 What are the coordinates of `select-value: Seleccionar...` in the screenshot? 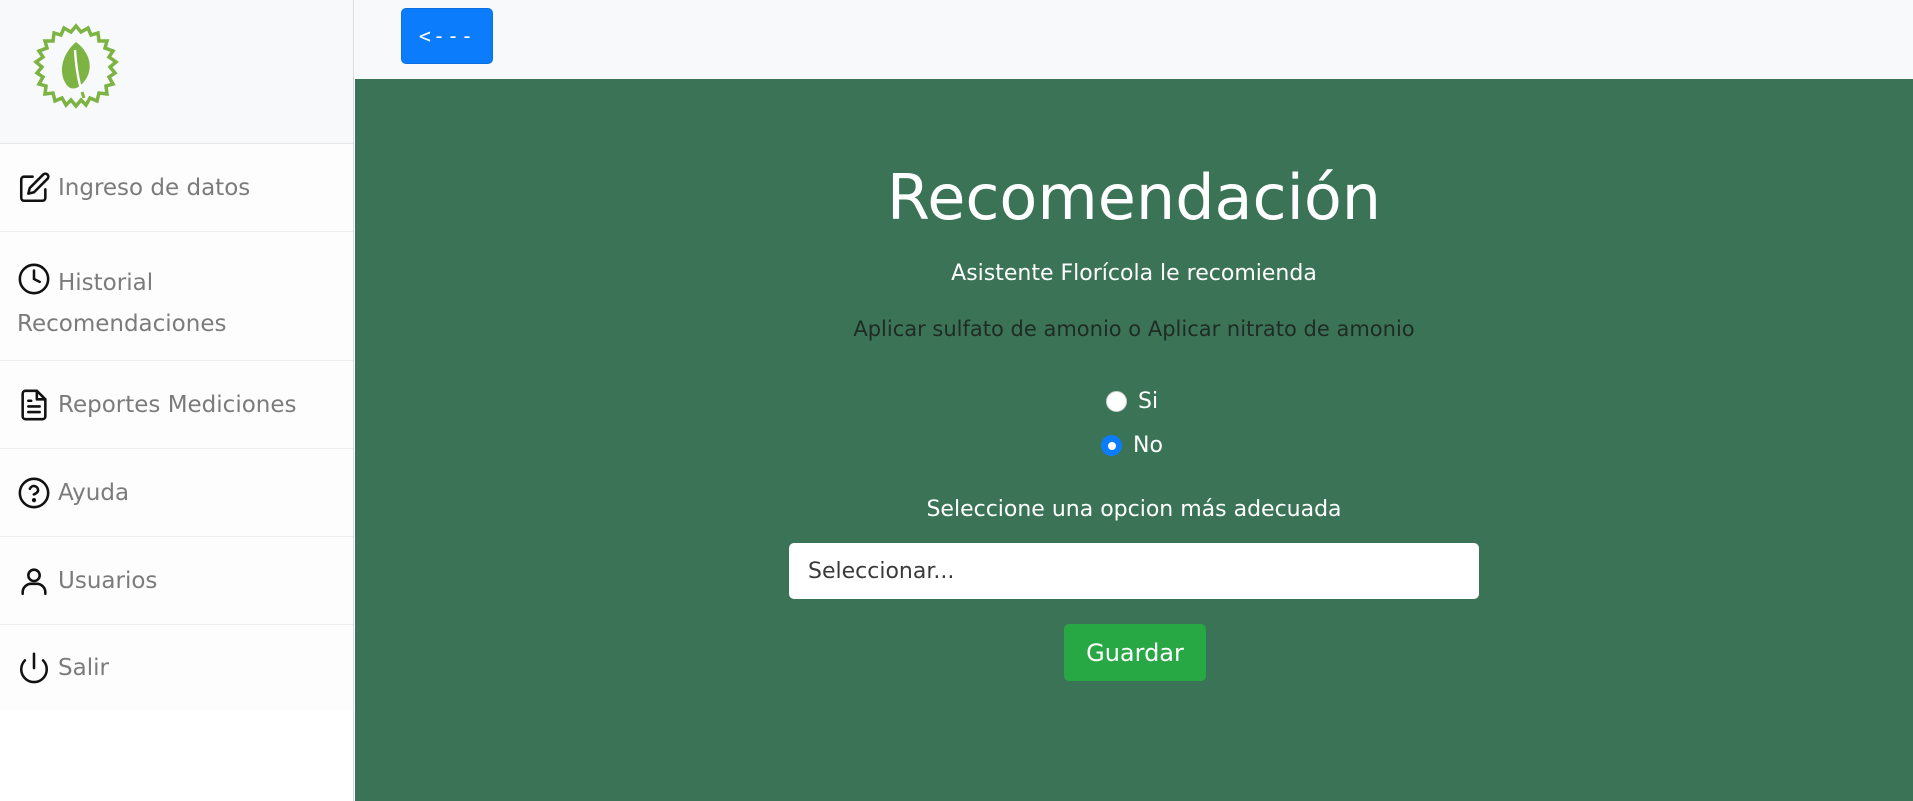 It's located at (881, 571).